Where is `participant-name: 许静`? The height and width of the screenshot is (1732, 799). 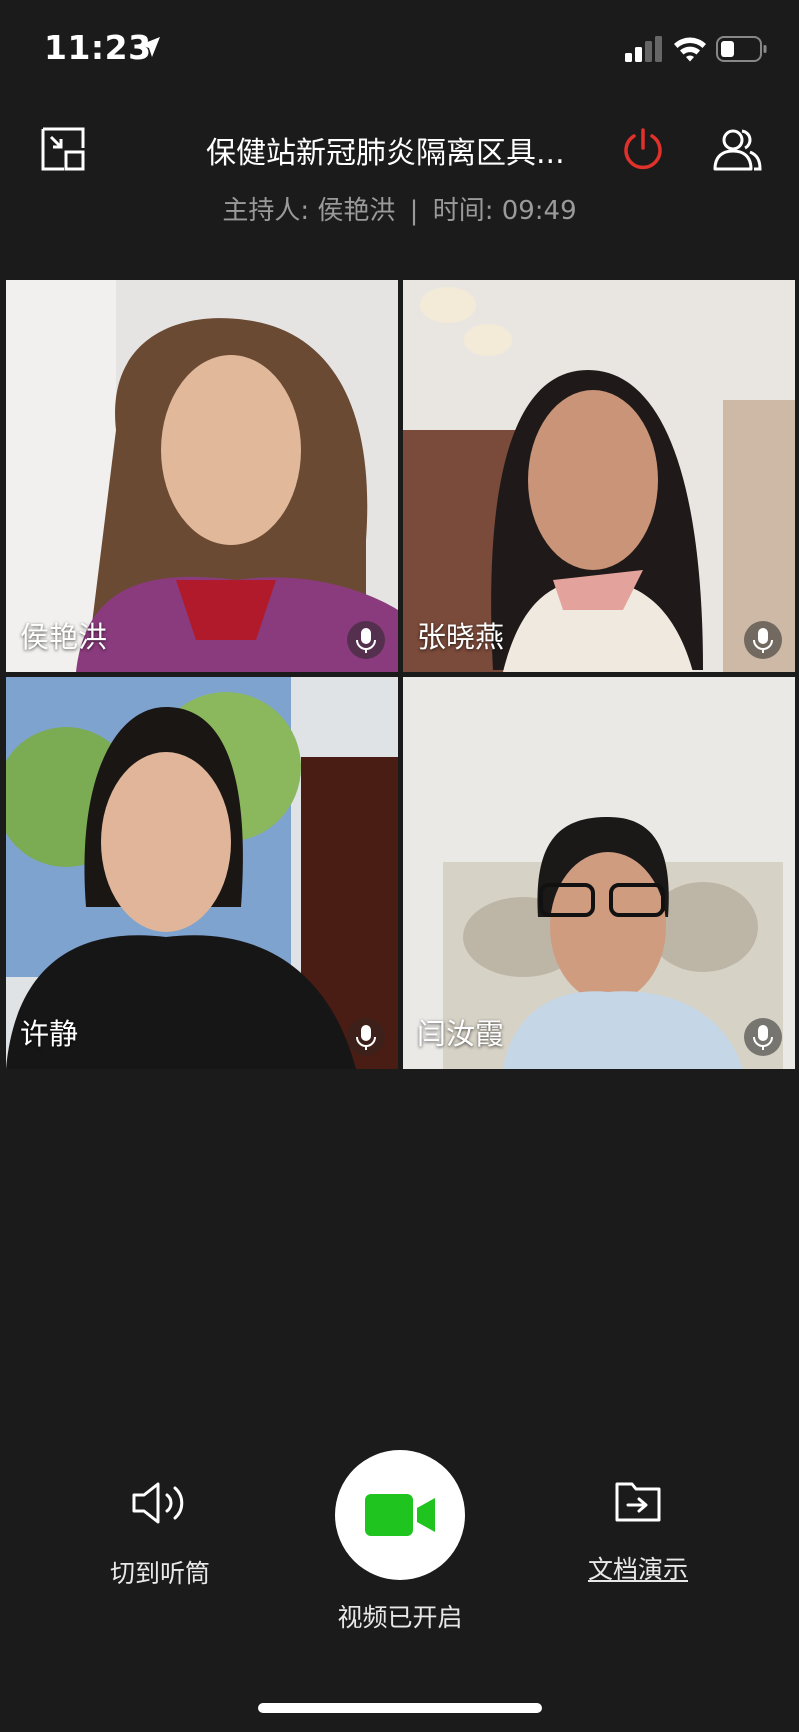 participant-name: 许静 is located at coordinates (49, 1034).